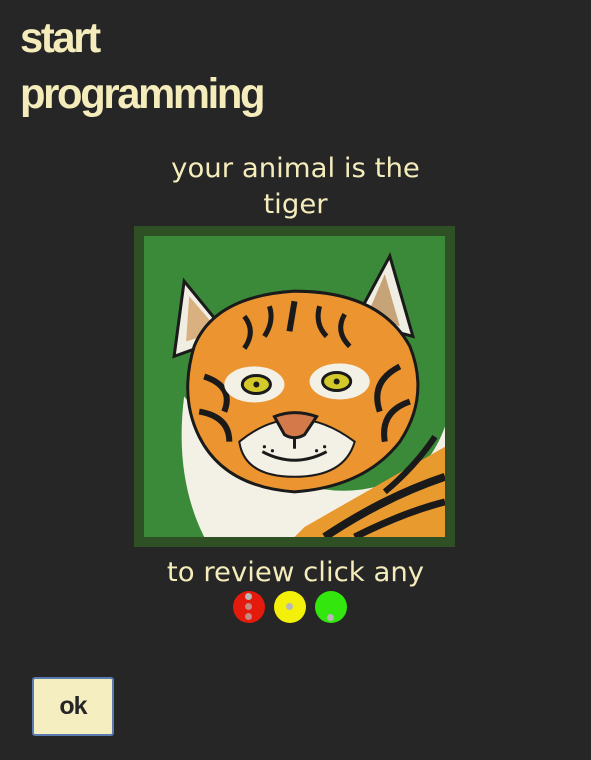 Image resolution: width=591 pixels, height=760 pixels. I want to click on review-dot-red, so click(249, 607).